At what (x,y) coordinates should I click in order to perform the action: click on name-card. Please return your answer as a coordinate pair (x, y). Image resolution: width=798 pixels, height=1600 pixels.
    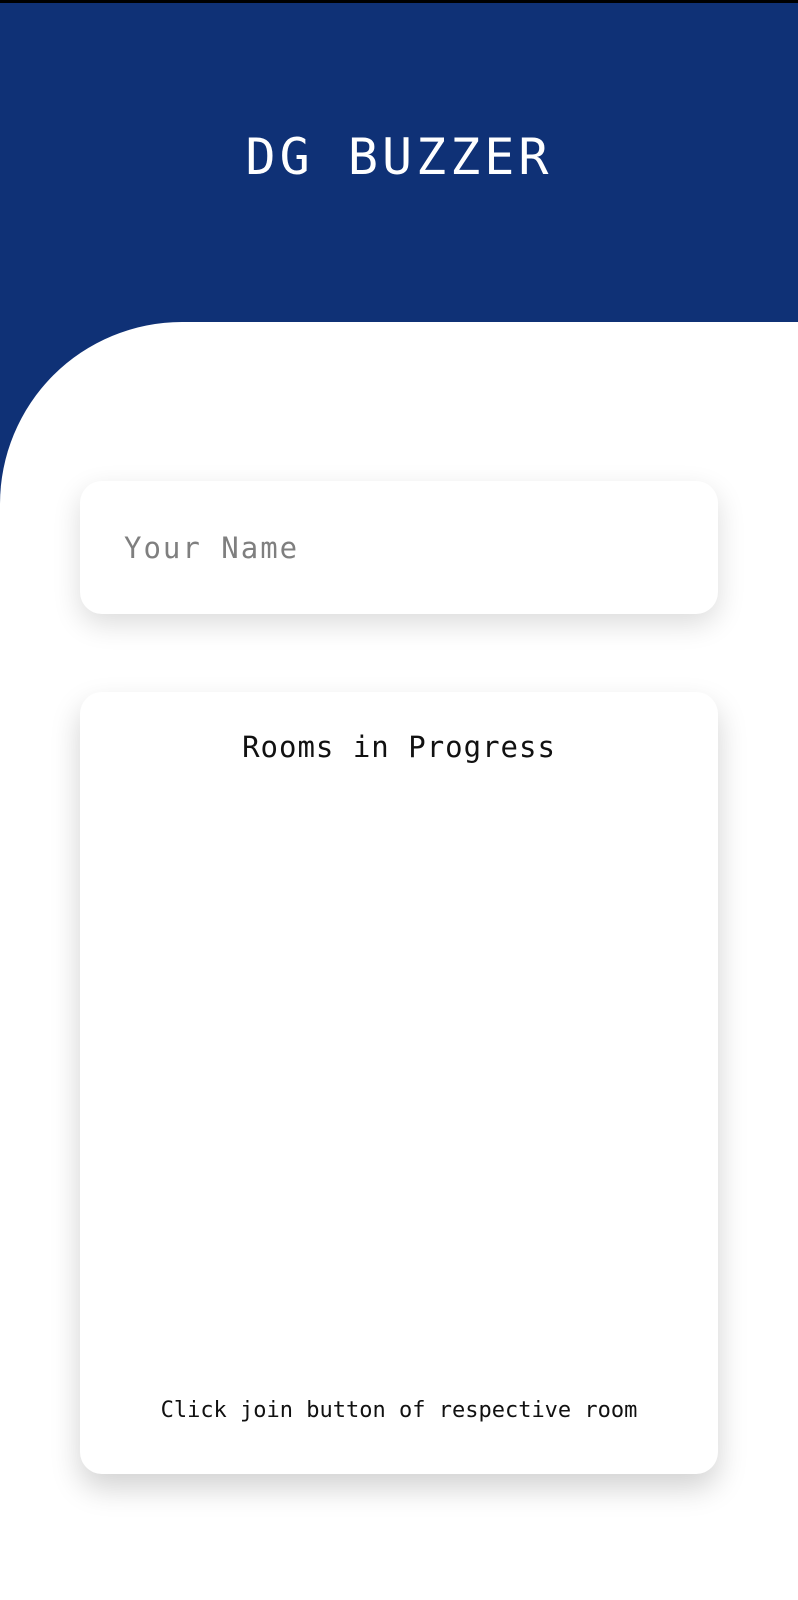
    Looking at the image, I should click on (399, 547).